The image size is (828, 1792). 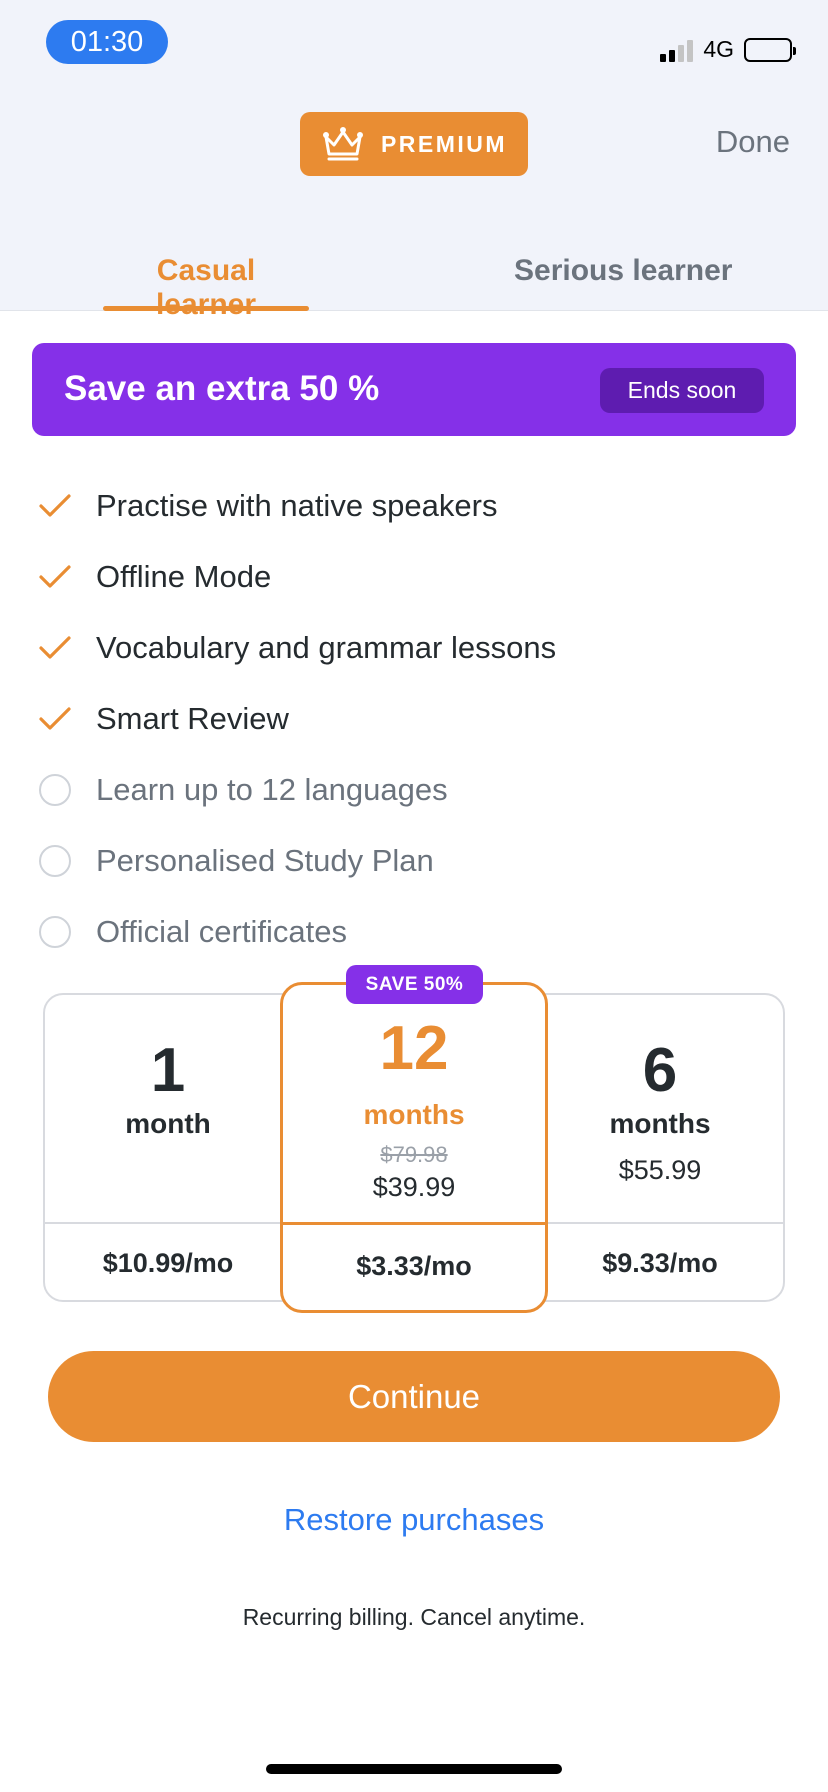 What do you see at coordinates (660, 1263) in the screenshot?
I see `plan-monthly-price: $9.33/mo` at bounding box center [660, 1263].